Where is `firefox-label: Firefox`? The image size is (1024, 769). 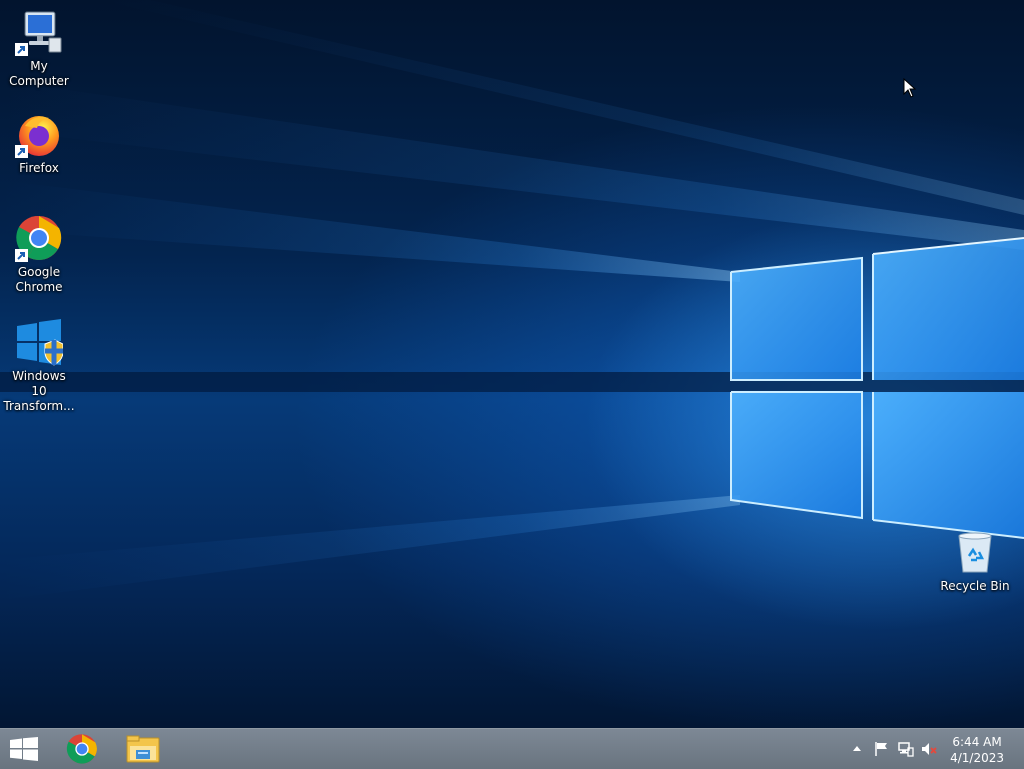 firefox-label: Firefox is located at coordinates (39, 168).